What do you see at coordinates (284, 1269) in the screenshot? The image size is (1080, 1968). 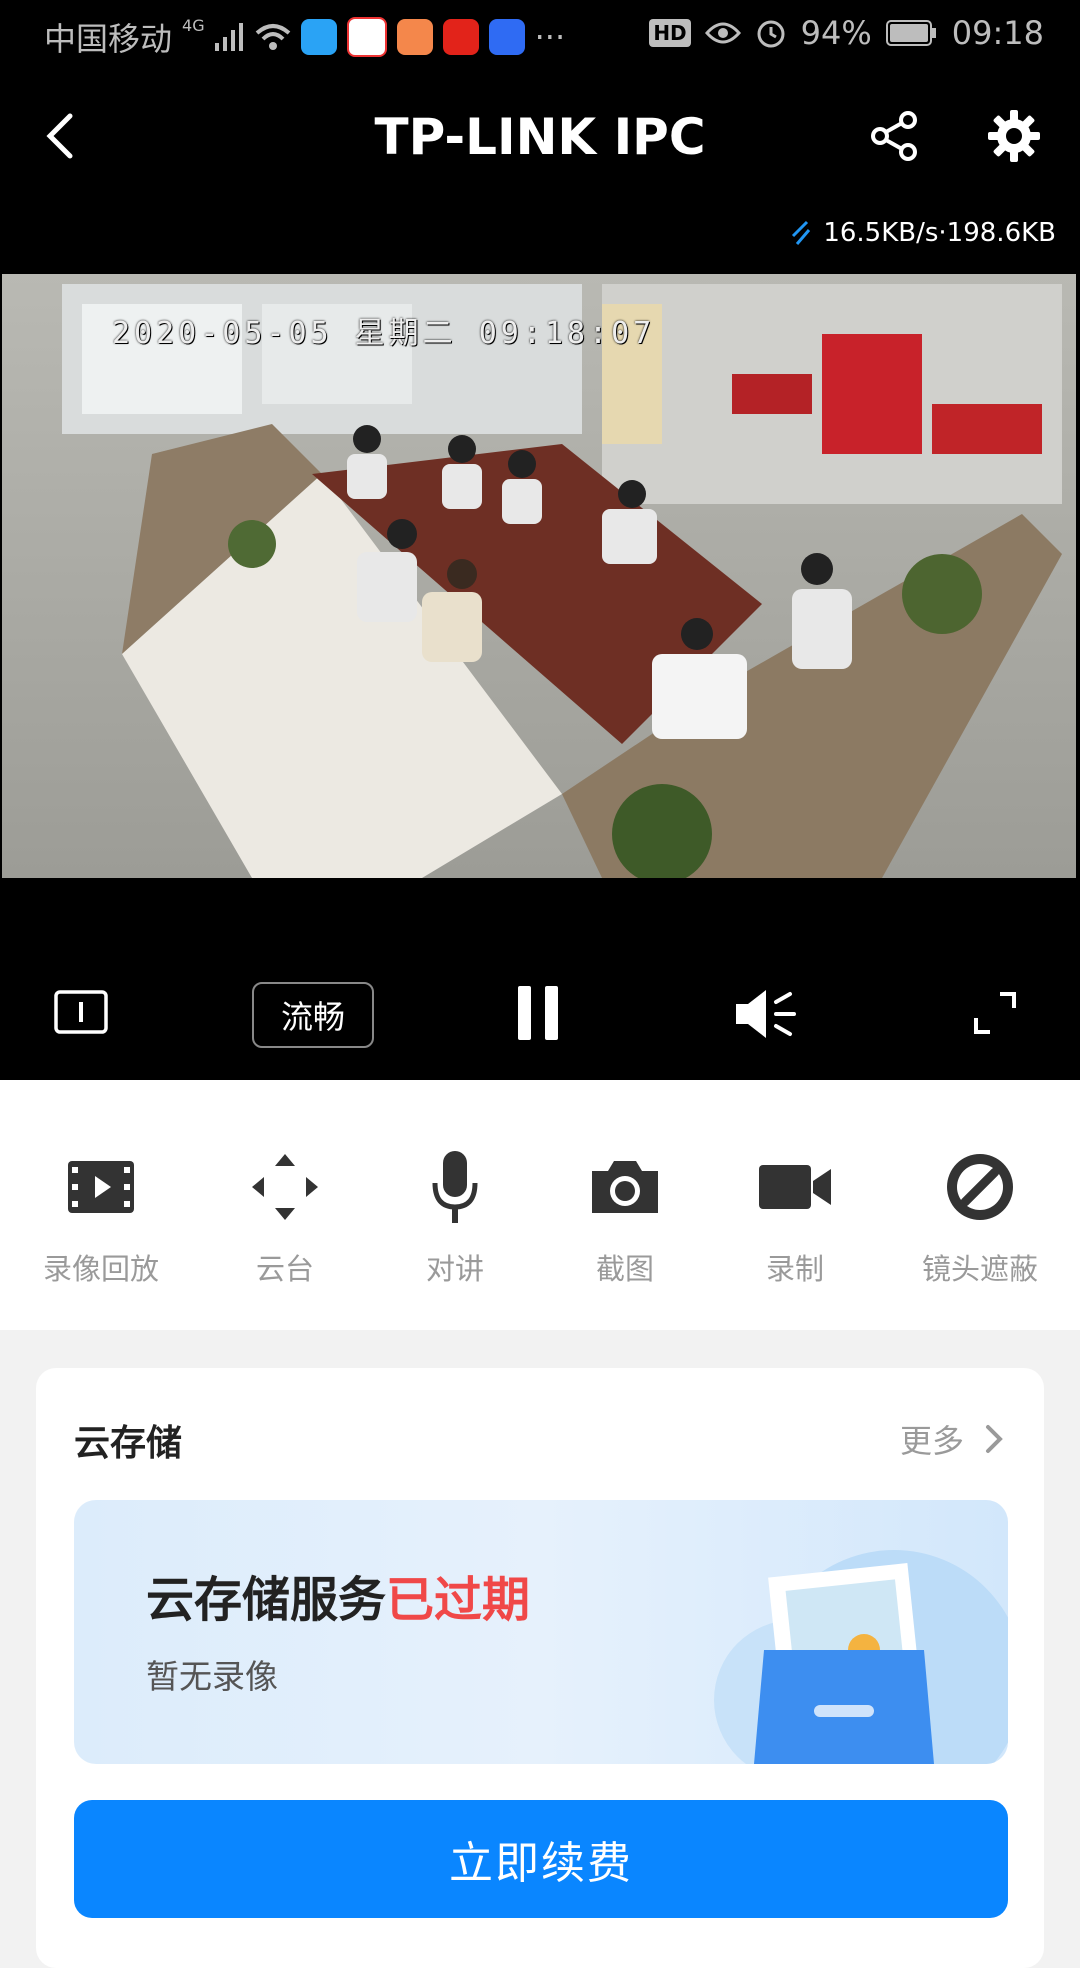 I see `action-label: 云台` at bounding box center [284, 1269].